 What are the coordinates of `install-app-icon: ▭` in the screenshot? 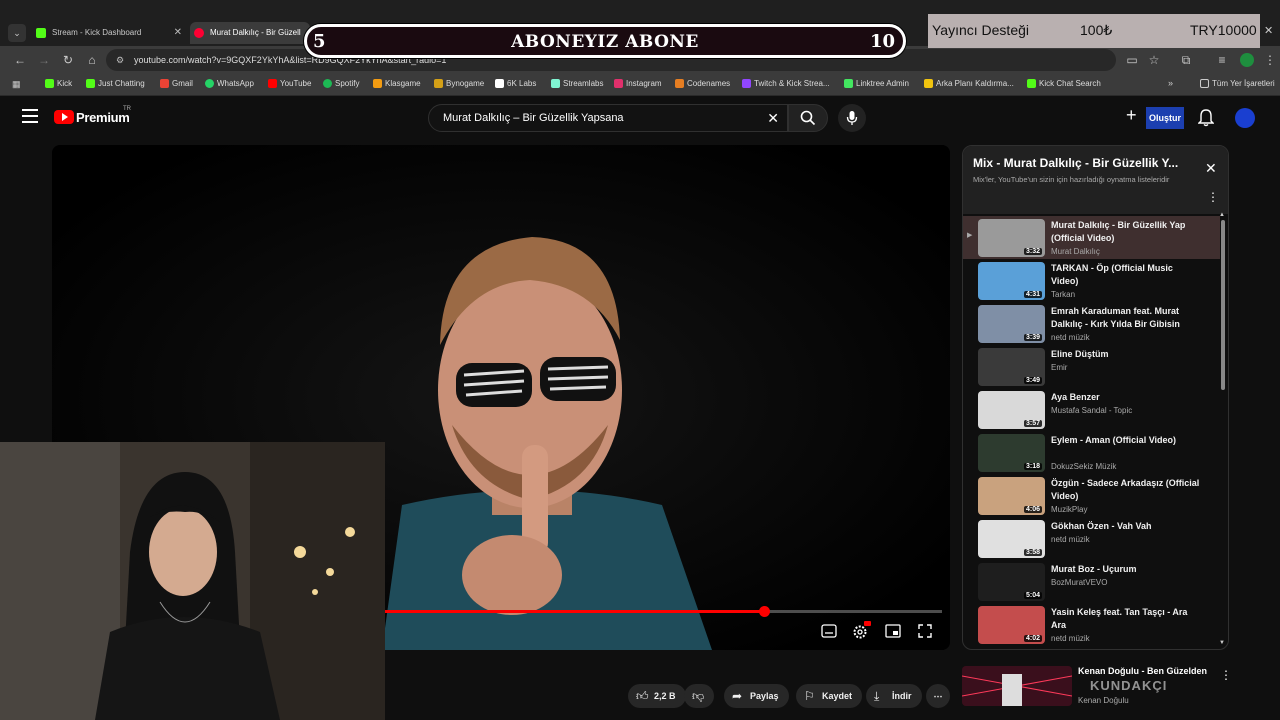 It's located at (1132, 60).